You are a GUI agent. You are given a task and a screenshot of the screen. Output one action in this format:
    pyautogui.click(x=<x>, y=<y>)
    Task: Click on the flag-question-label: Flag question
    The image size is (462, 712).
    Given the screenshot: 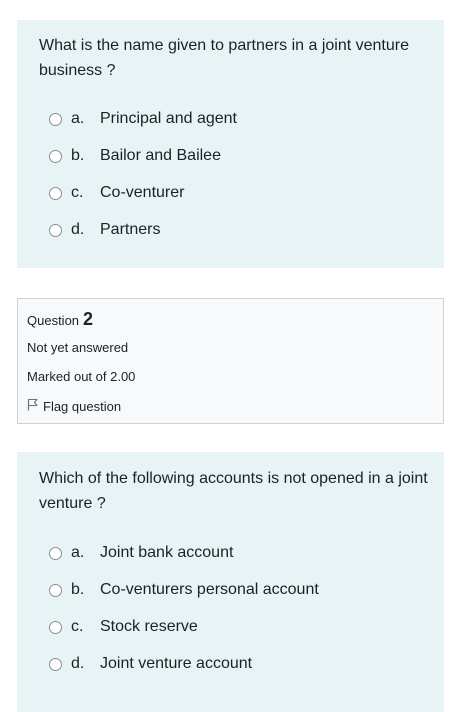 What is the action you would take?
    pyautogui.click(x=82, y=406)
    